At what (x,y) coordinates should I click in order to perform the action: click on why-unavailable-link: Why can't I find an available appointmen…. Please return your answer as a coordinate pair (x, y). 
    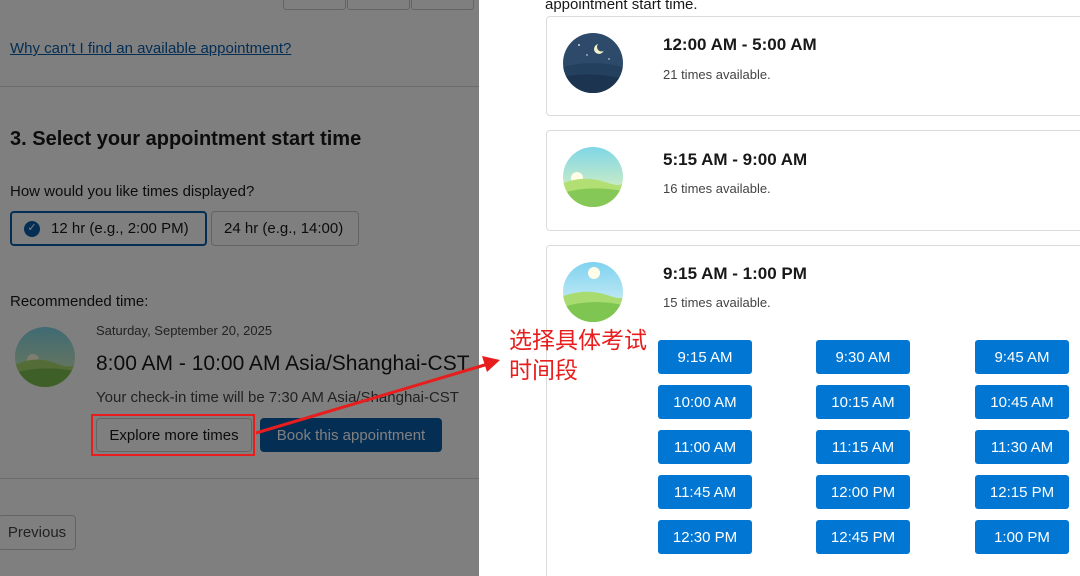
    Looking at the image, I should click on (150, 48).